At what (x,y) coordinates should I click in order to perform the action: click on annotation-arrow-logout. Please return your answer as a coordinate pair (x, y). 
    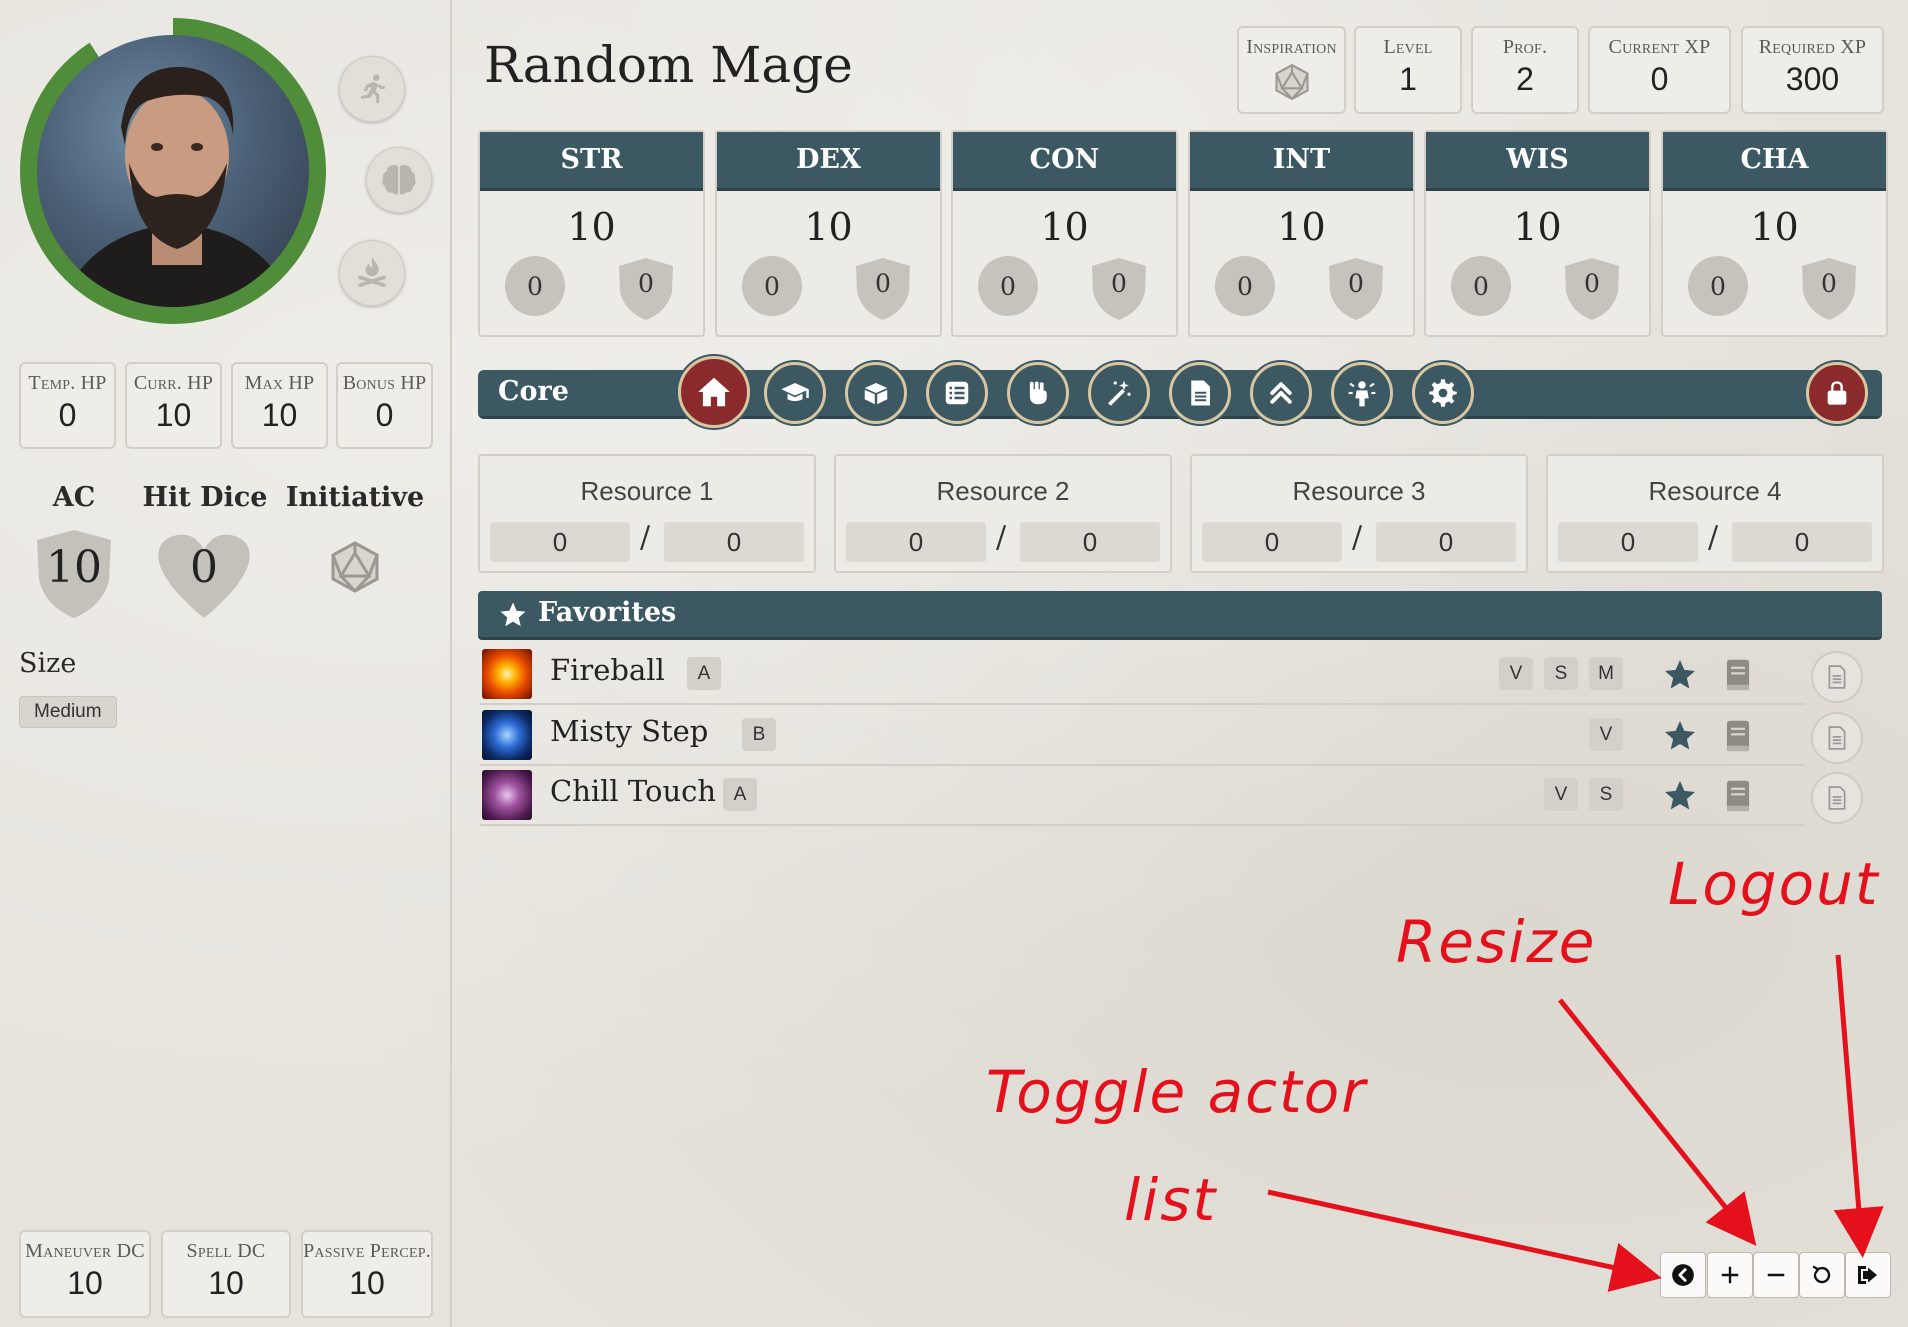
    Looking at the image, I should click on (1858, 1106).